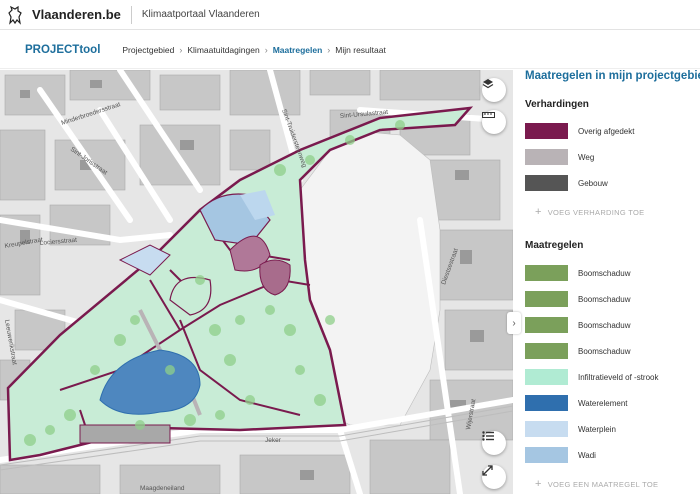 This screenshot has height=494, width=700. Describe the element at coordinates (131, 14) in the screenshot. I see `divider` at that location.